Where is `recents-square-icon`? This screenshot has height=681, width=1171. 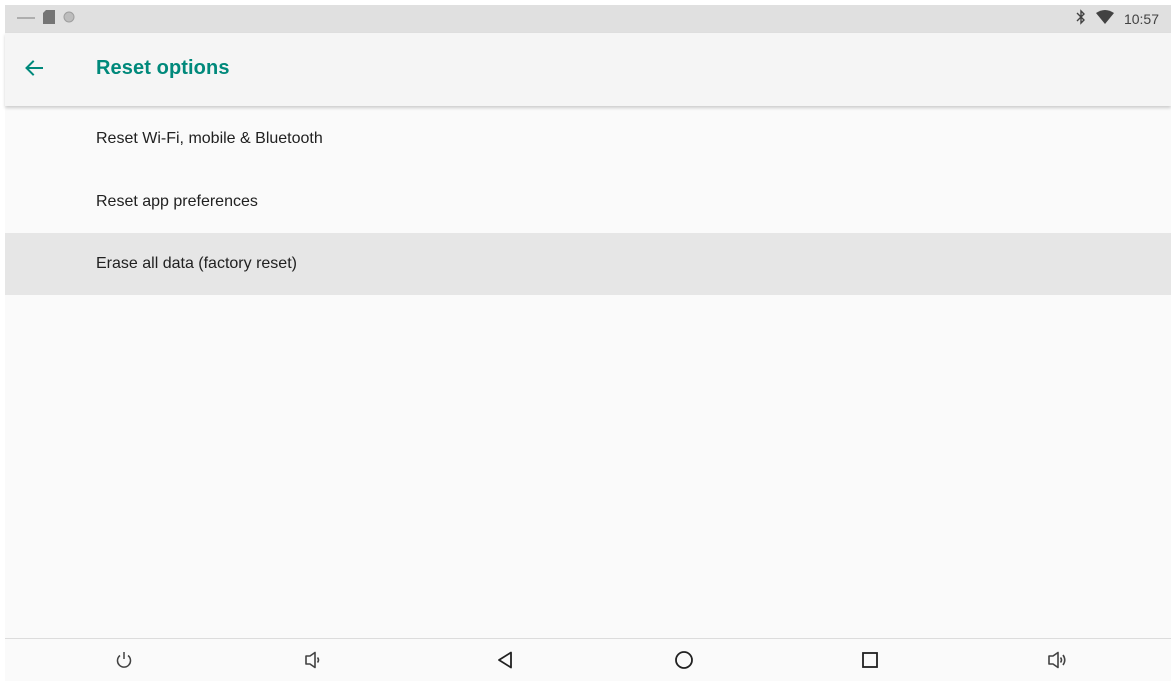
recents-square-icon is located at coordinates (870, 662).